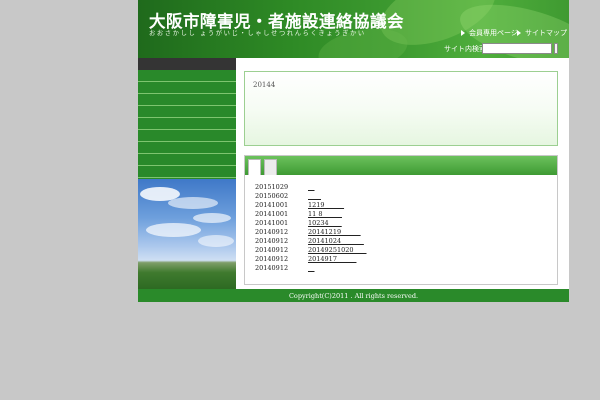 Image resolution: width=600 pixels, height=400 pixels. What do you see at coordinates (334, 232) in the screenshot?
I see `news-title-link: 20141219______` at bounding box center [334, 232].